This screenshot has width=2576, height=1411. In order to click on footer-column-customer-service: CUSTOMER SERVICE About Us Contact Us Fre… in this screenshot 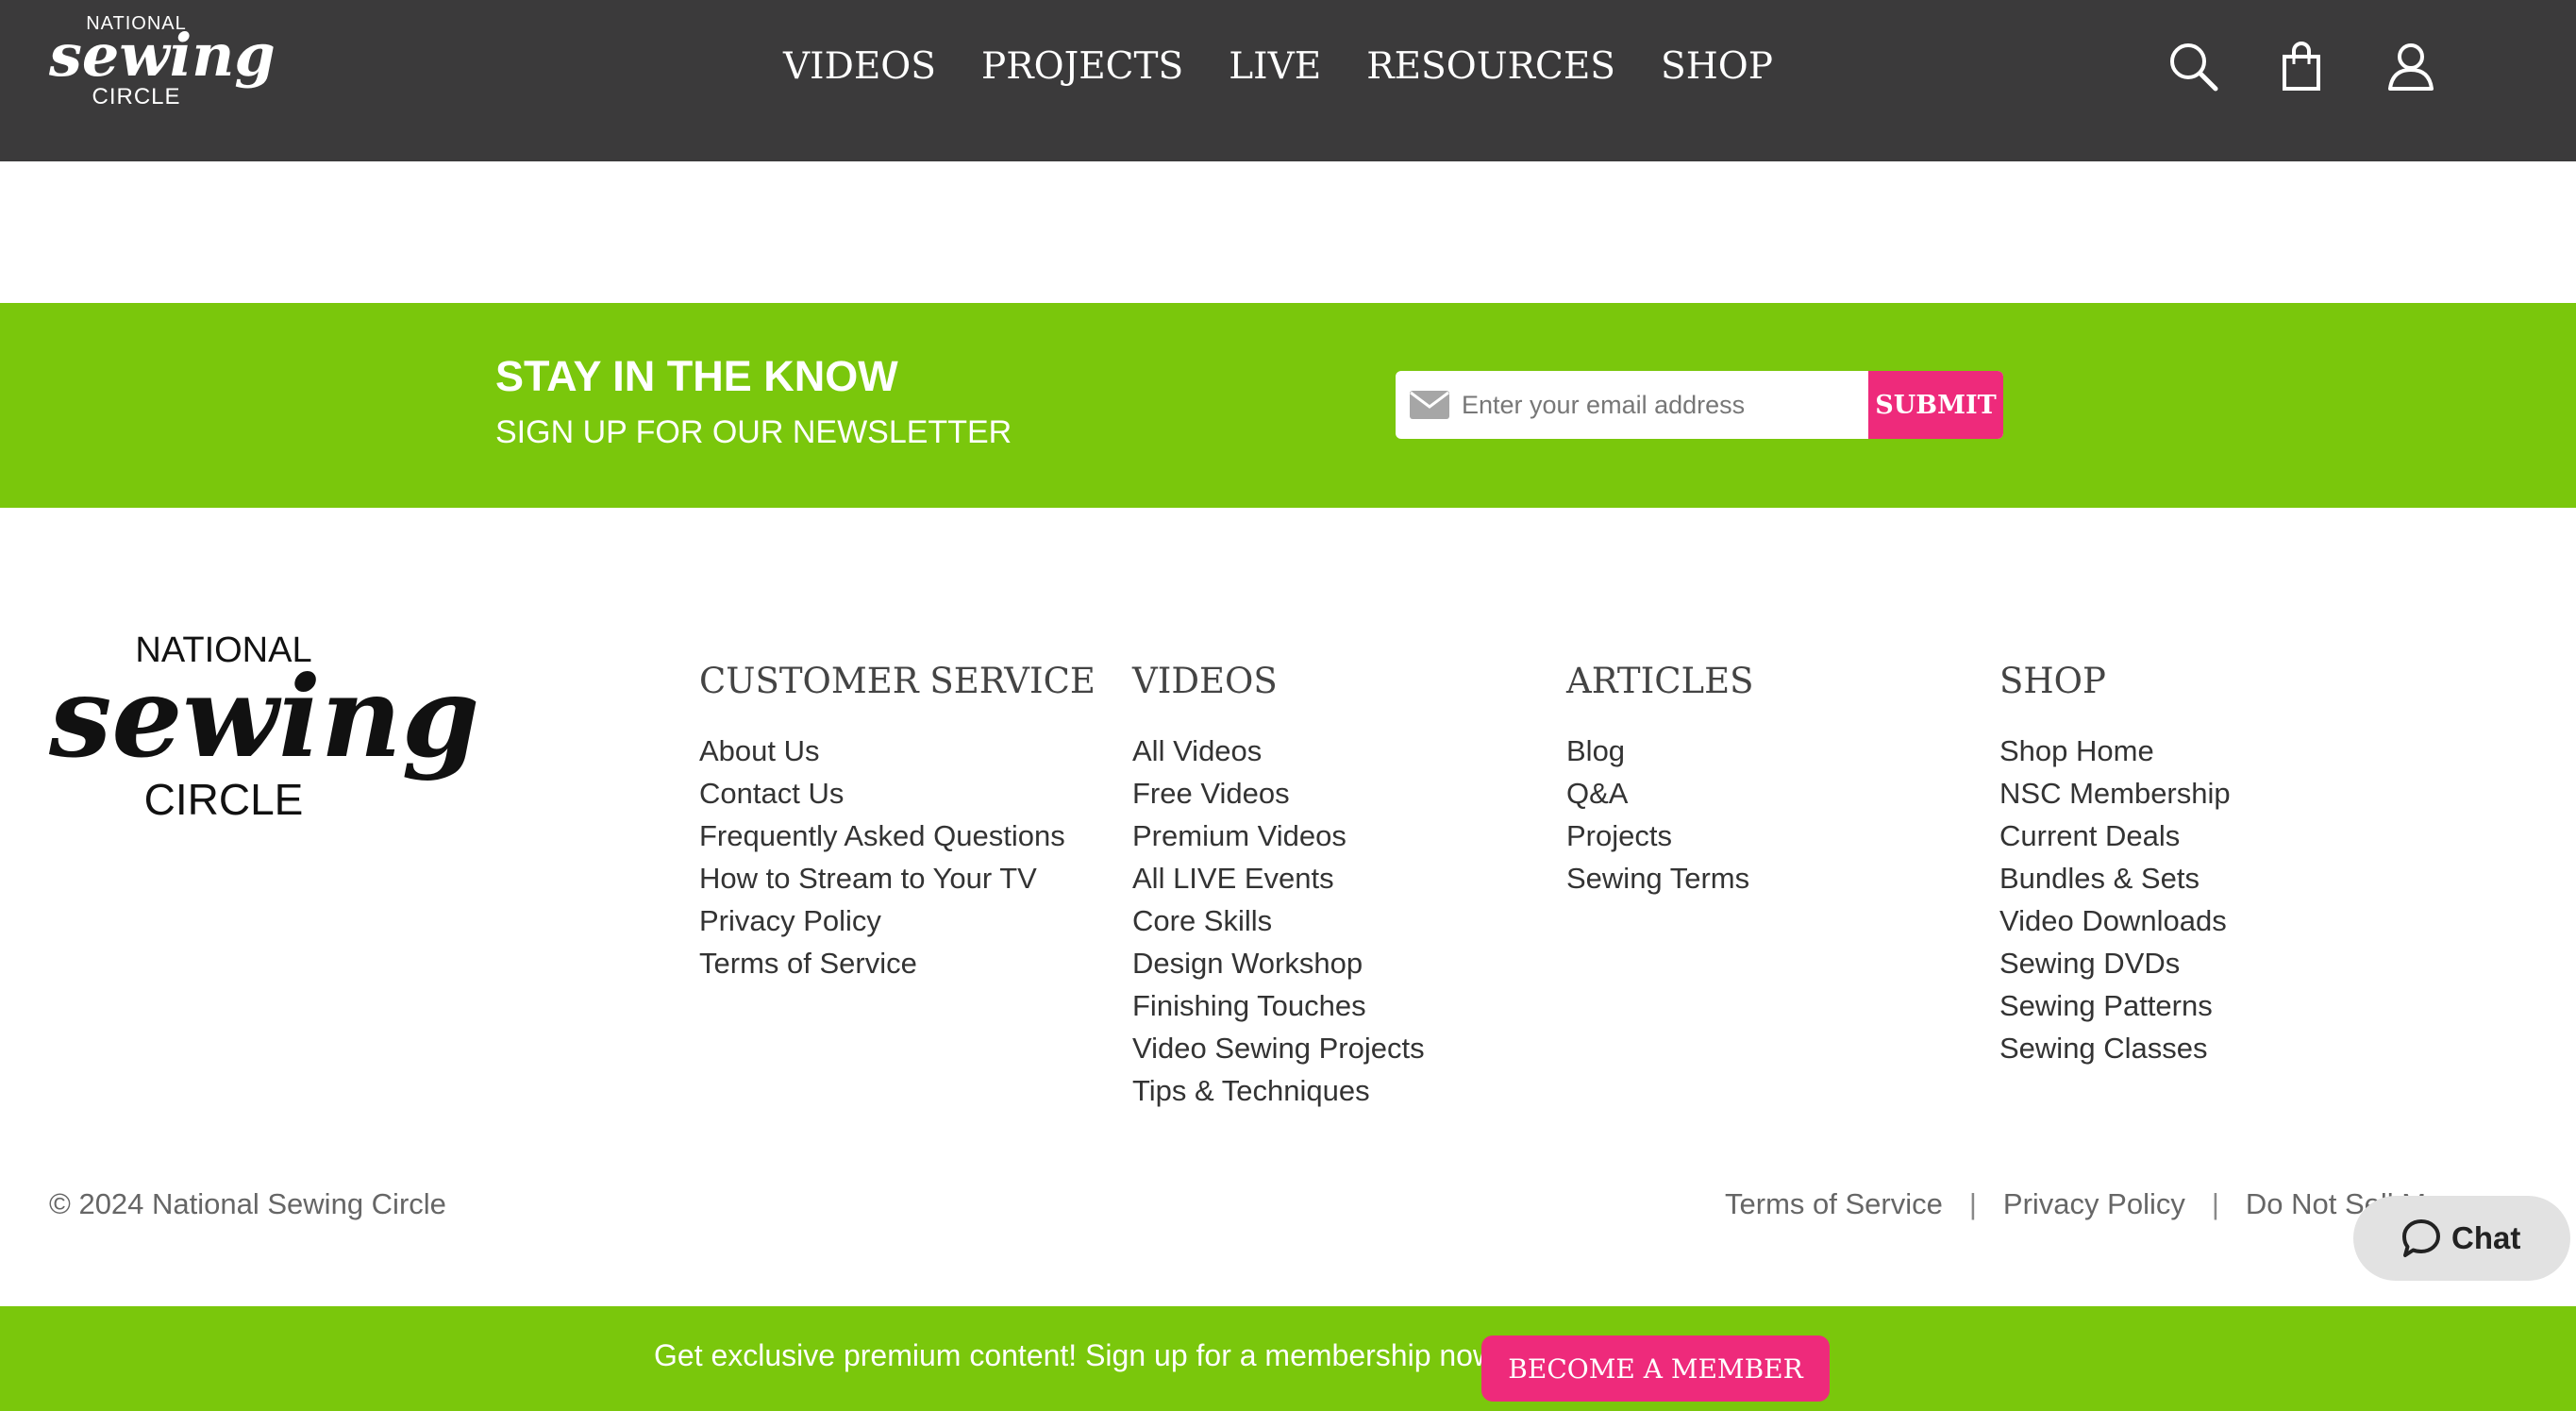, I will do `click(897, 822)`.